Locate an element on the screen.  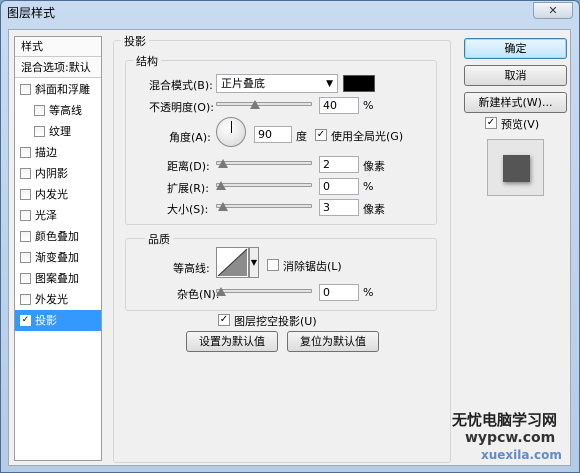
style-item: 内发光 is located at coordinates (58, 194).